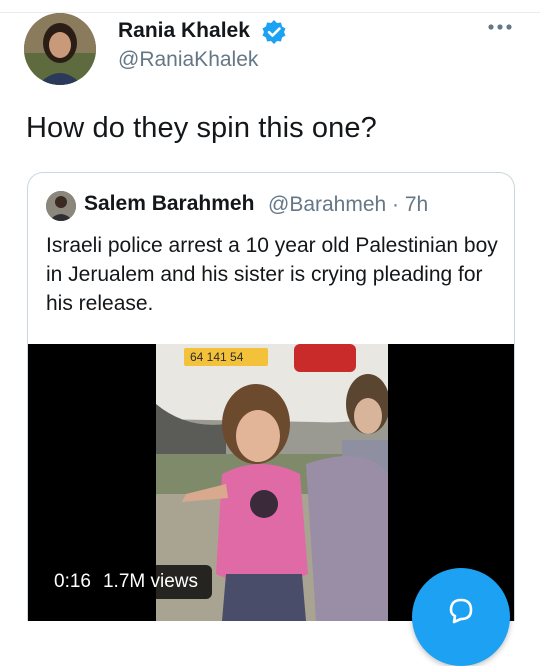  I want to click on compose-icon, so click(461, 611).